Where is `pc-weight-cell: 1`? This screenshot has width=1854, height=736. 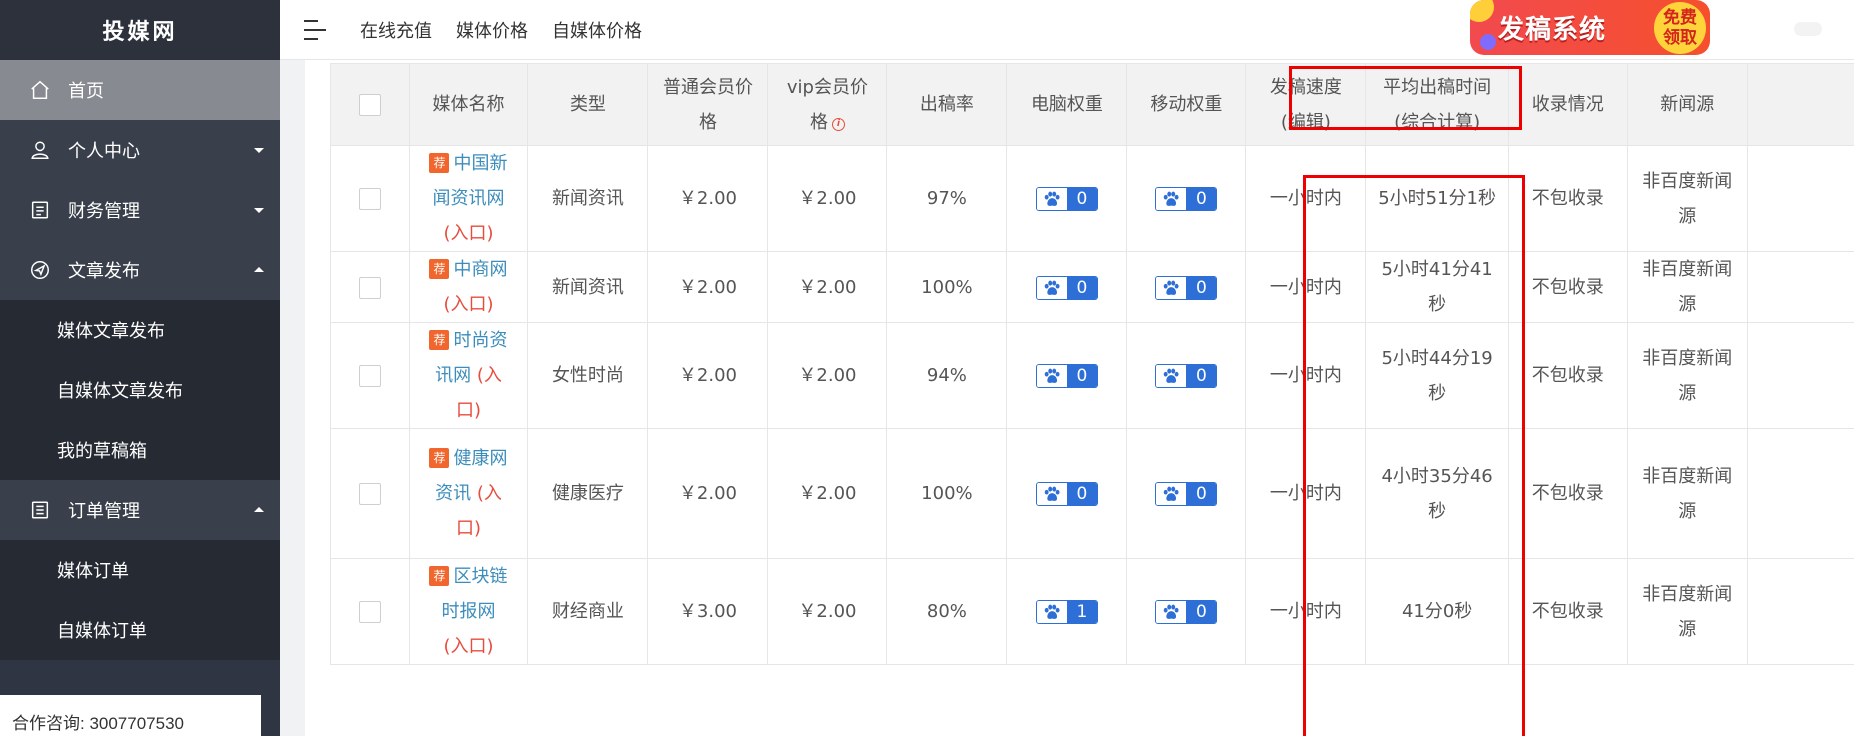
pc-weight-cell: 1 is located at coordinates (1067, 611).